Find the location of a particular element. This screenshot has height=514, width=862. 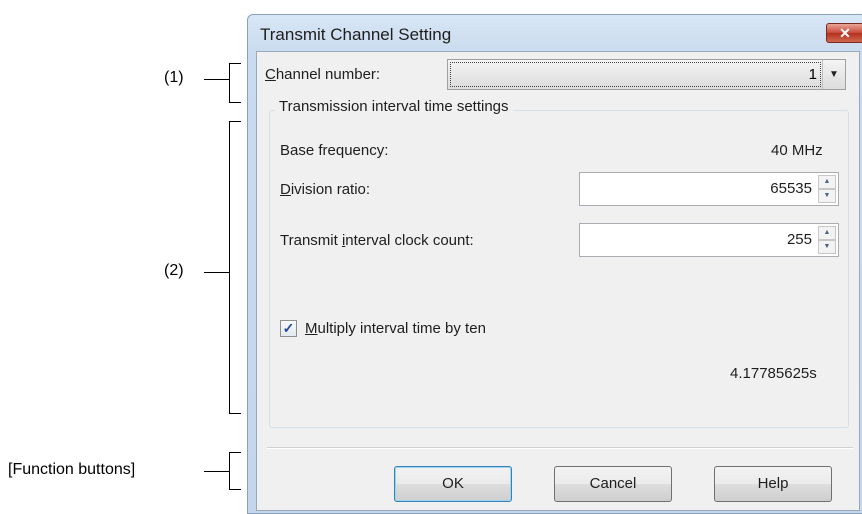

base-frequency-label: Base frequency: is located at coordinates (334, 150).